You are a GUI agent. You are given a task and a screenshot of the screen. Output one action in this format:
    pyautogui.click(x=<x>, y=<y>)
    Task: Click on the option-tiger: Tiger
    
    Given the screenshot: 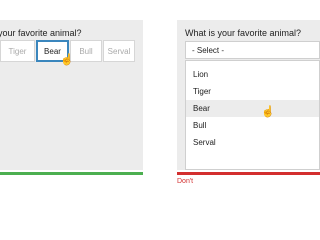 What is the action you would take?
    pyautogui.click(x=17, y=51)
    